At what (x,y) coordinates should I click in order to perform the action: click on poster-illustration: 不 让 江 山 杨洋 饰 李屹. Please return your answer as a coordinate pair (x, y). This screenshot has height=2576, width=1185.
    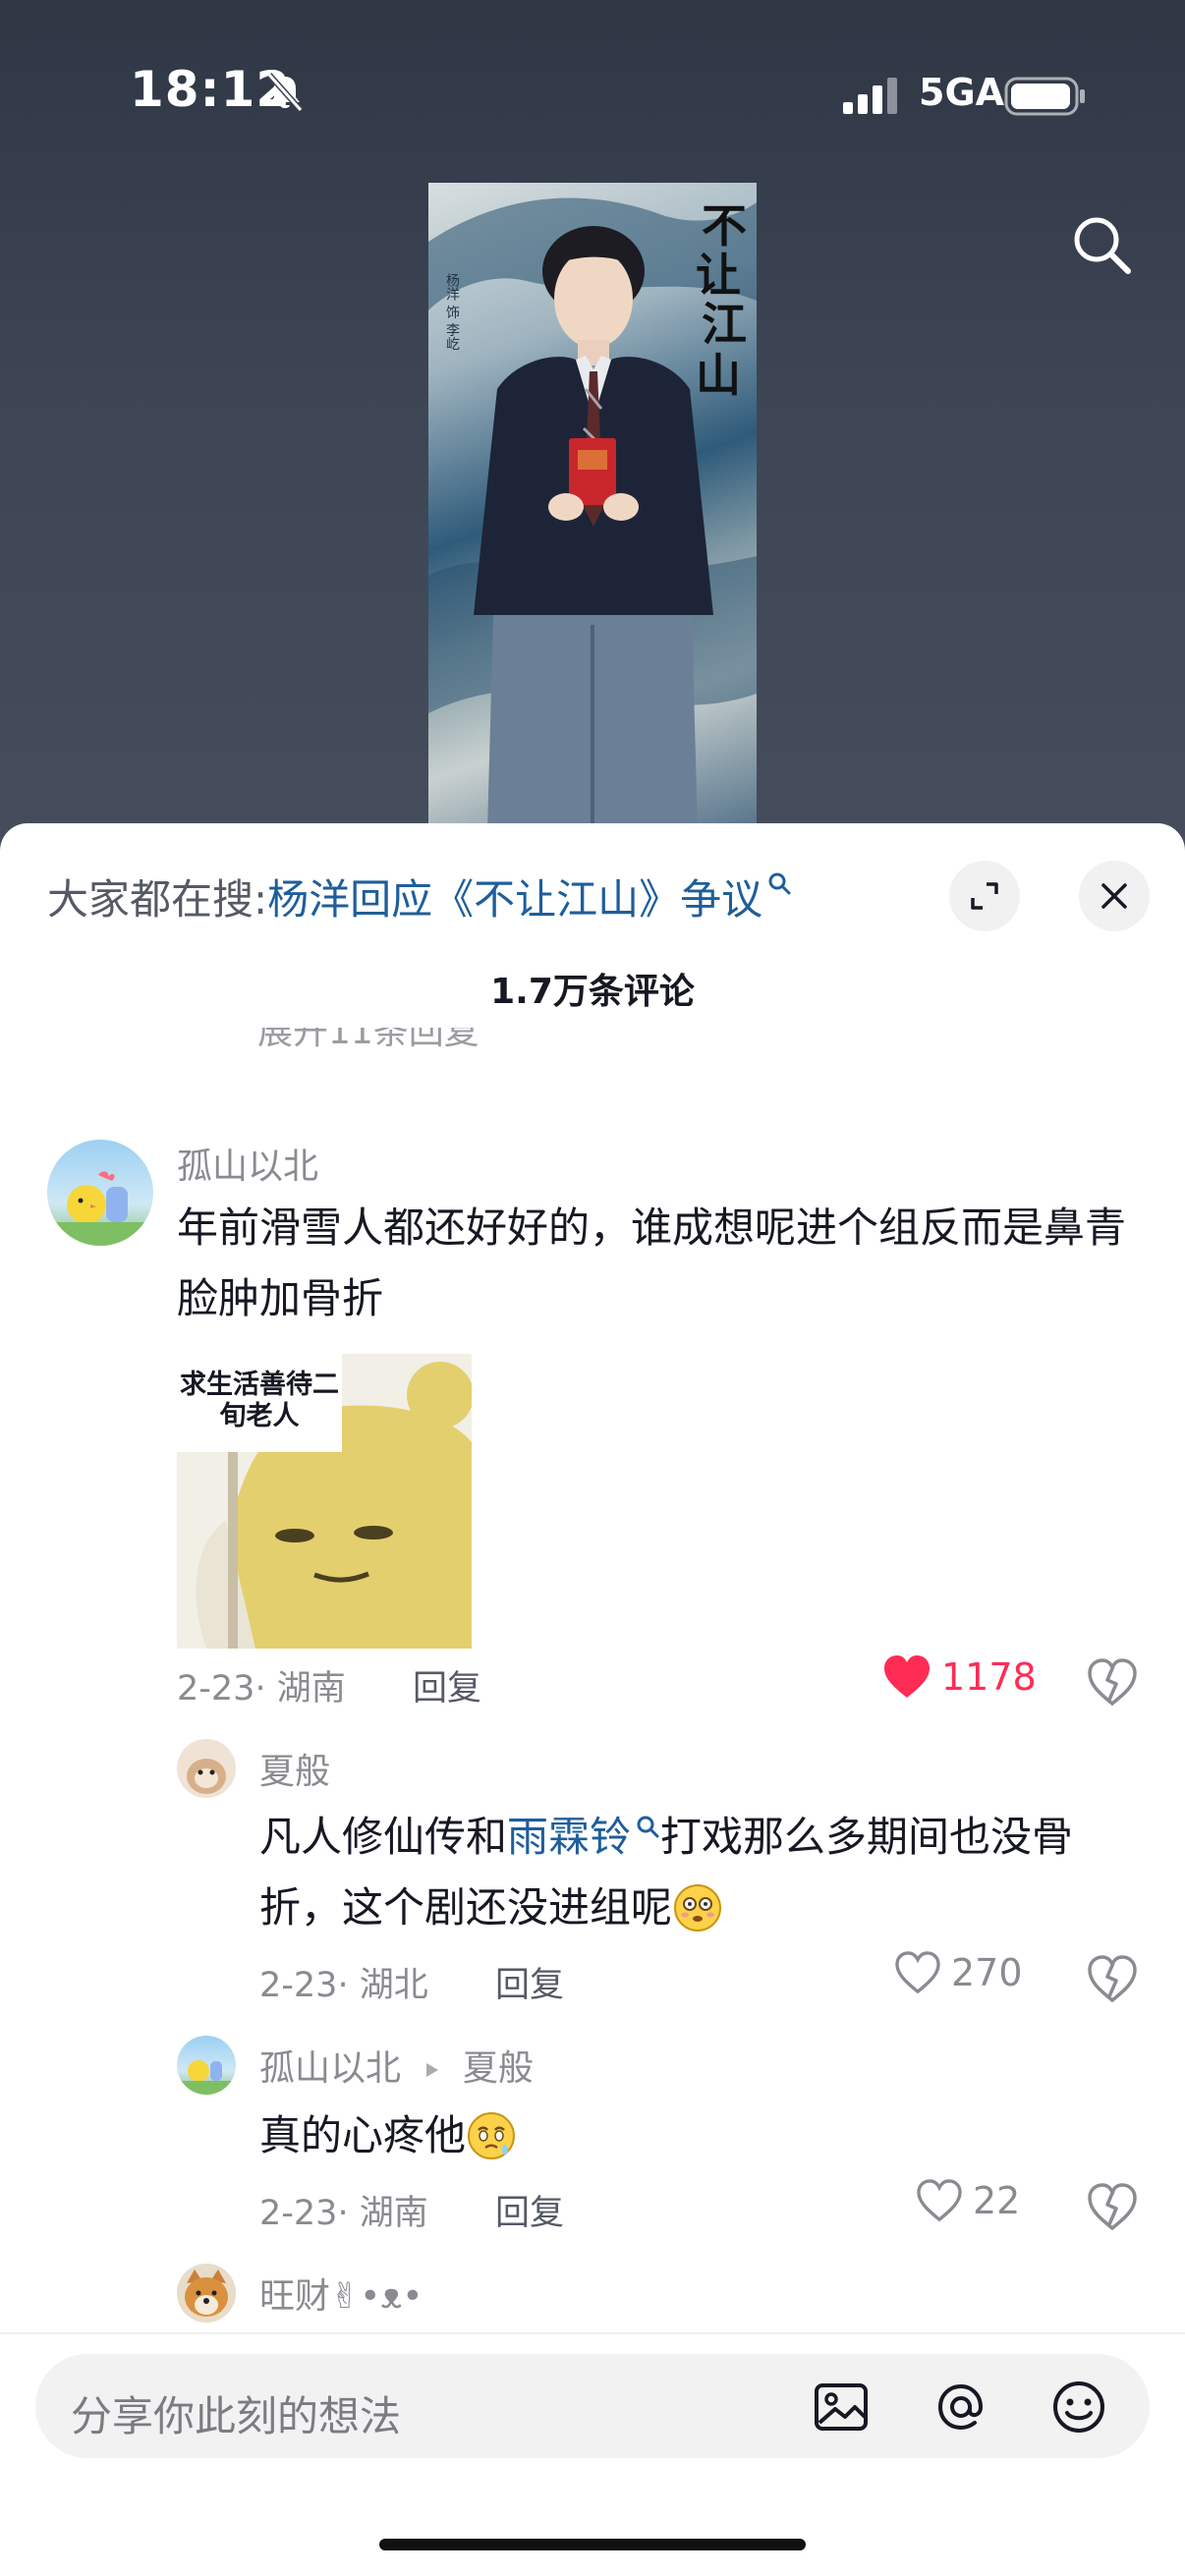
    Looking at the image, I should click on (592, 514).